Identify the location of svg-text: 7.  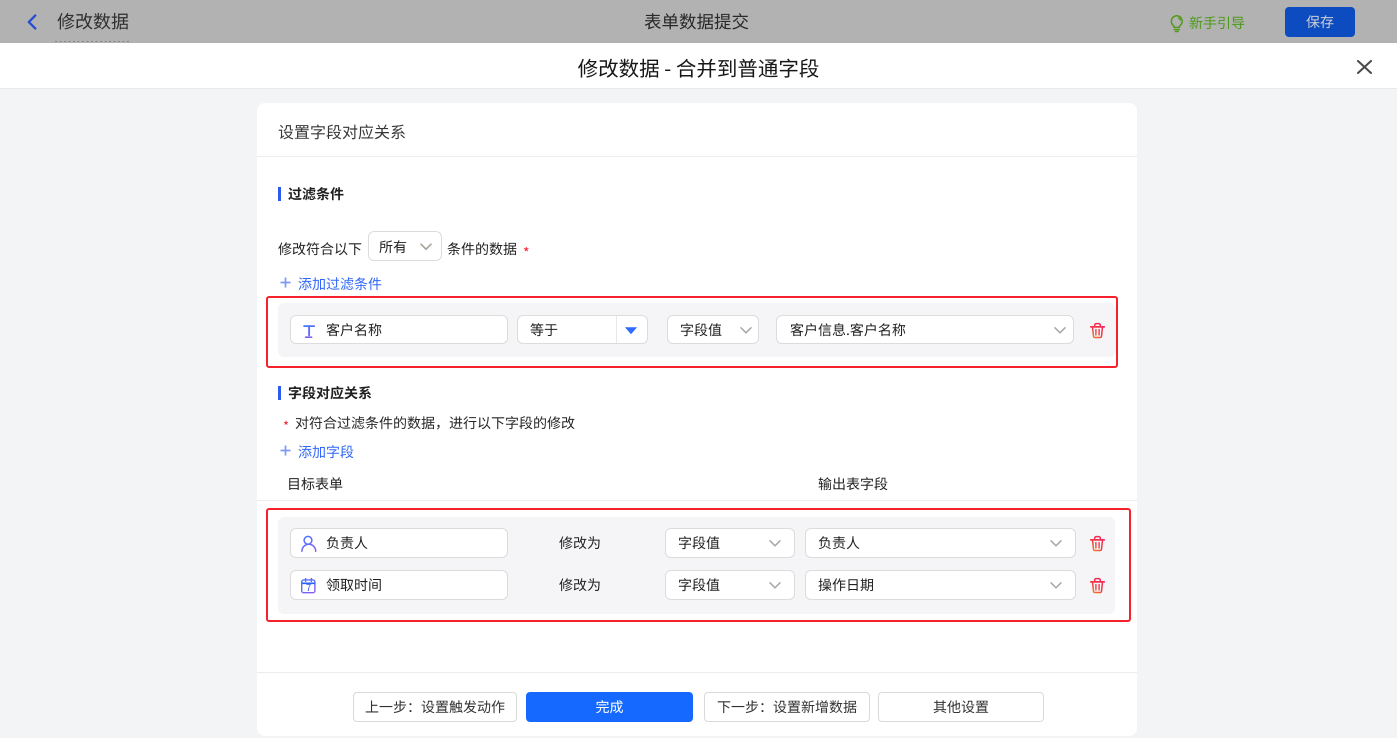
(308, 587).